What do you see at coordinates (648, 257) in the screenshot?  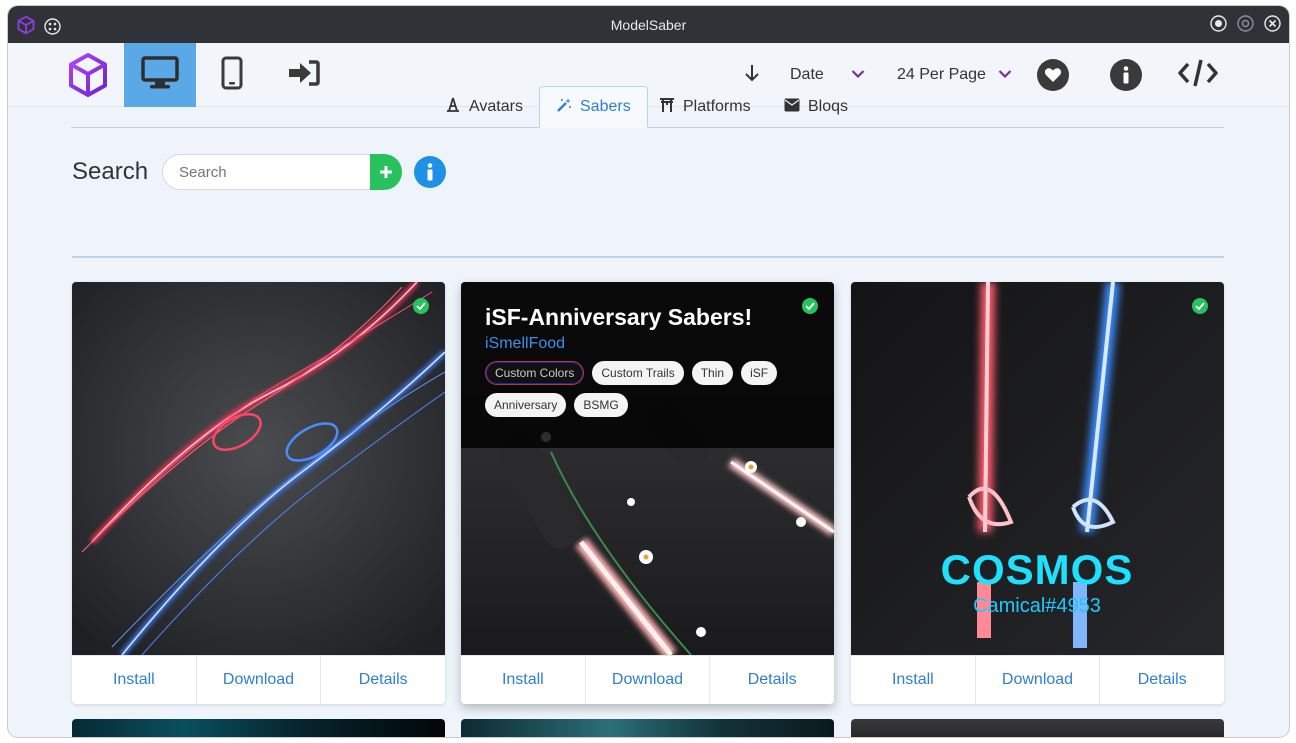 I see `section-divider` at bounding box center [648, 257].